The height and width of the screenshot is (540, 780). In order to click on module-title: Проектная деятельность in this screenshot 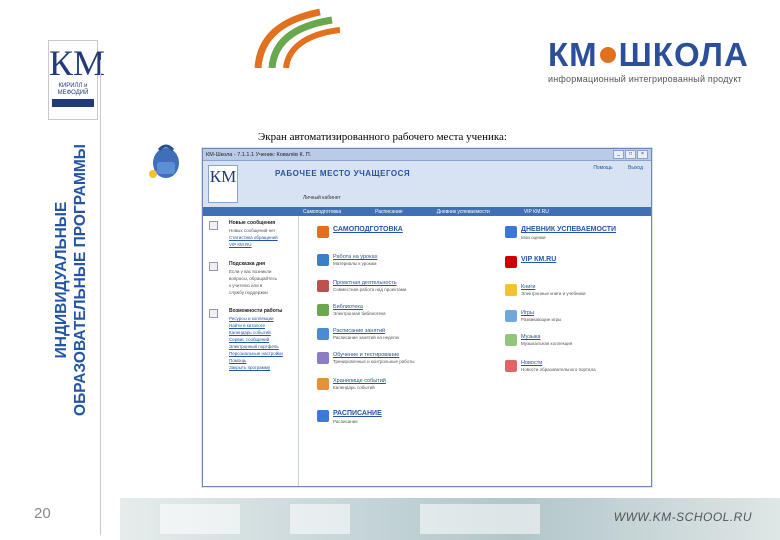, I will do `click(365, 283)`.